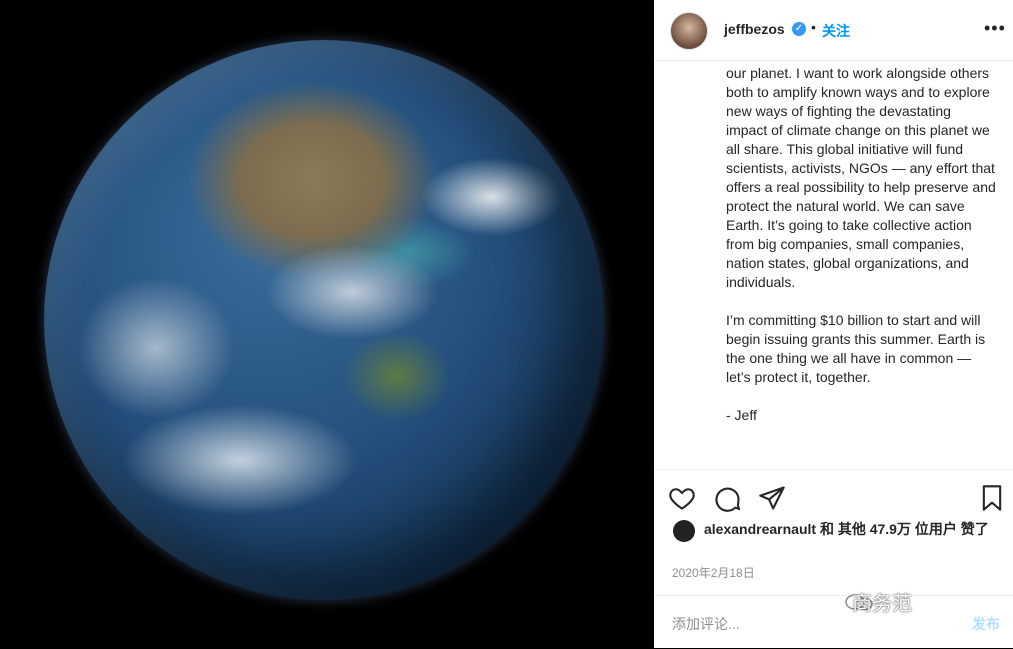 The image size is (1013, 649). What do you see at coordinates (992, 498) in the screenshot?
I see `bookmark-icon` at bounding box center [992, 498].